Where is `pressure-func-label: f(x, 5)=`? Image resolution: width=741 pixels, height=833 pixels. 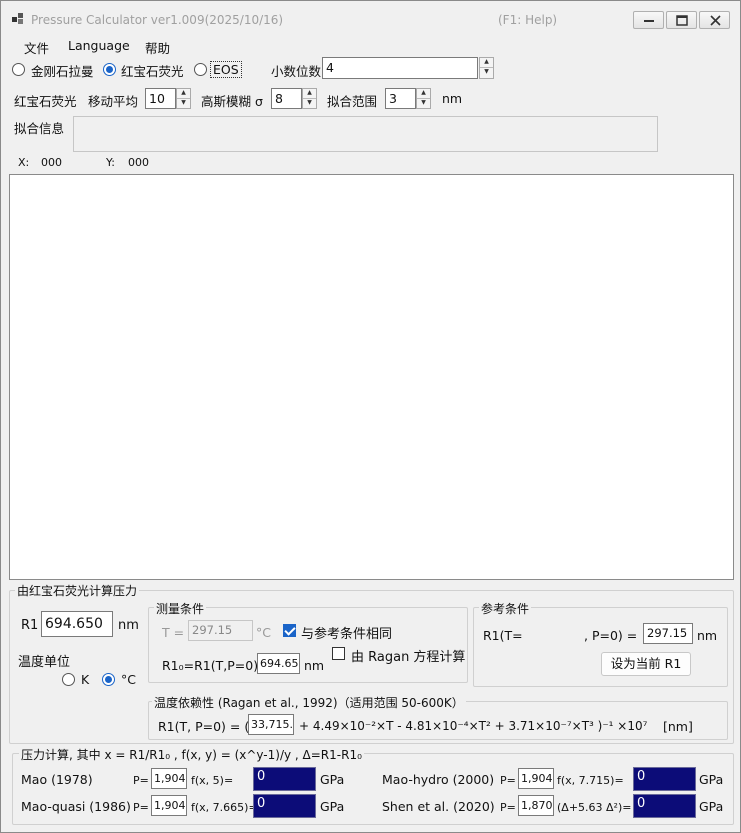
pressure-func-label: f(x, 5)= is located at coordinates (212, 780).